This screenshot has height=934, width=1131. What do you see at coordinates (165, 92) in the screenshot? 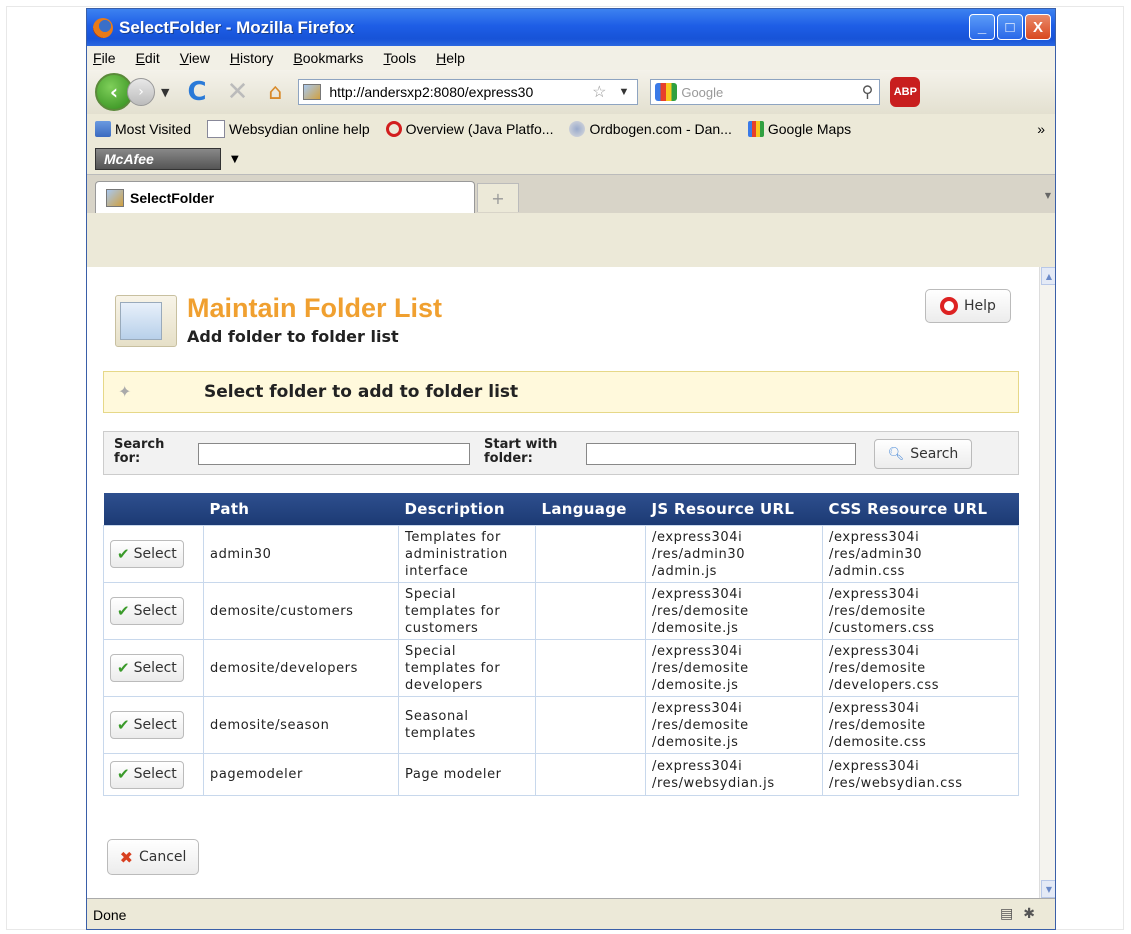
I see `history-dropdown-icon: ▼` at bounding box center [165, 92].